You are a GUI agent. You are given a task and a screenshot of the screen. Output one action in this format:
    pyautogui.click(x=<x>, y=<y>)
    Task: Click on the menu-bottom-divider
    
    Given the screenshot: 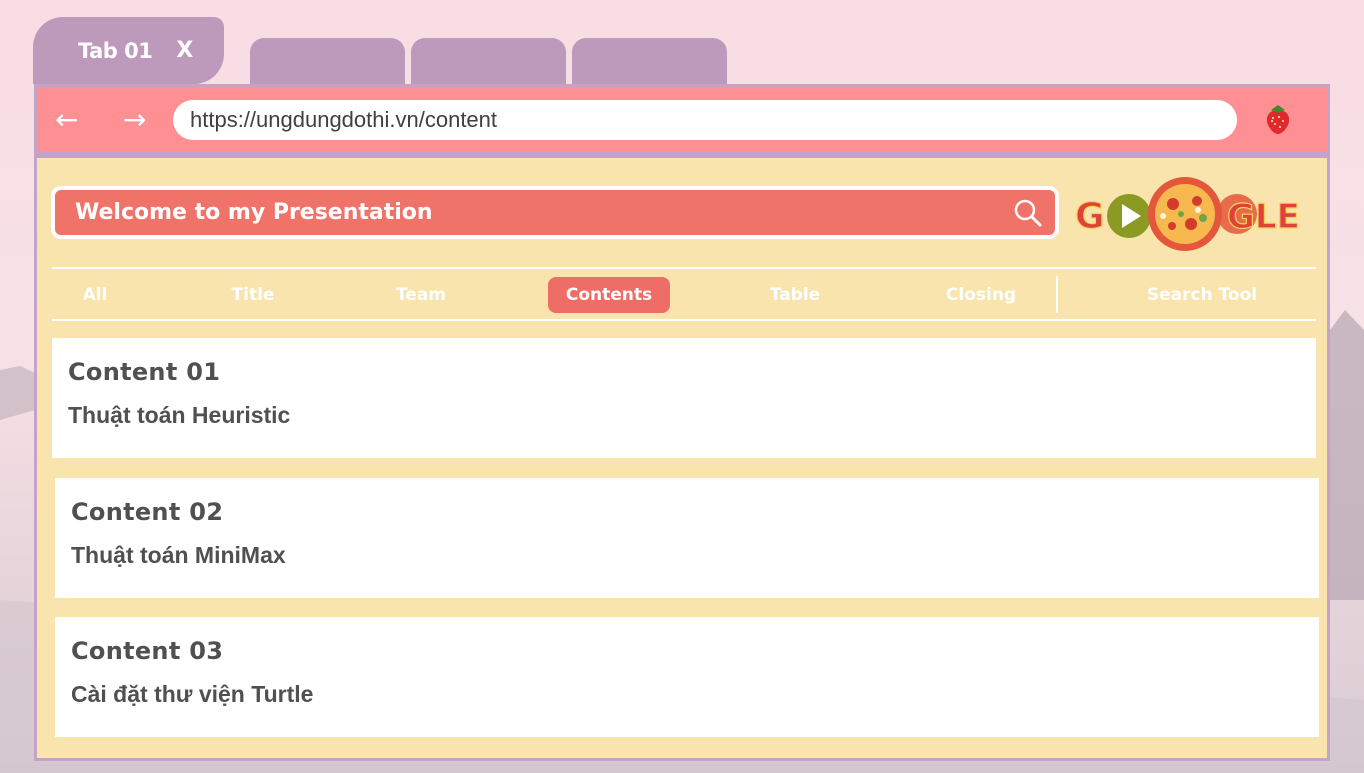 What is the action you would take?
    pyautogui.click(x=684, y=320)
    